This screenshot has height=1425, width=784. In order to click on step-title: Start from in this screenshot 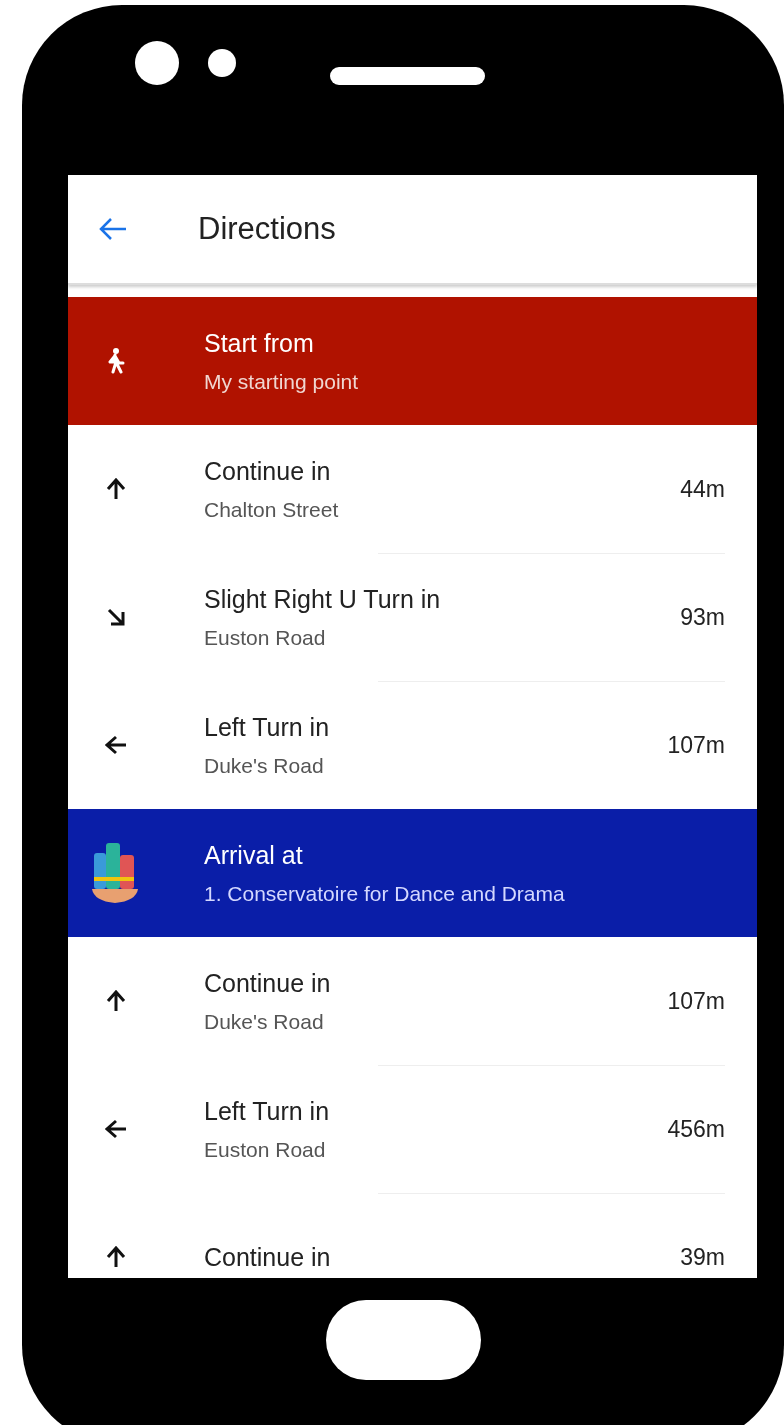, I will do `click(259, 343)`.